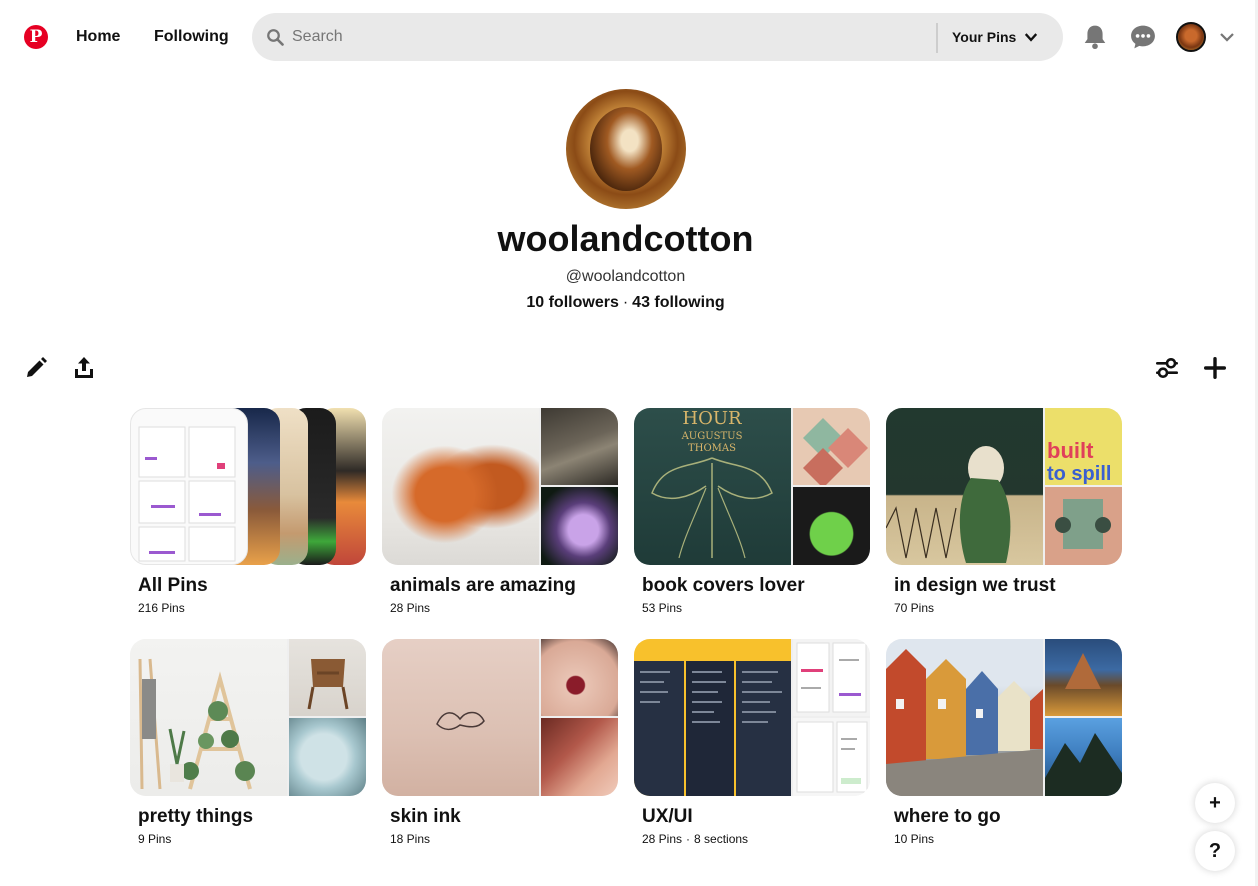 The image size is (1258, 886). What do you see at coordinates (161, 608) in the screenshot?
I see `board-pin-count: 216 Pins` at bounding box center [161, 608].